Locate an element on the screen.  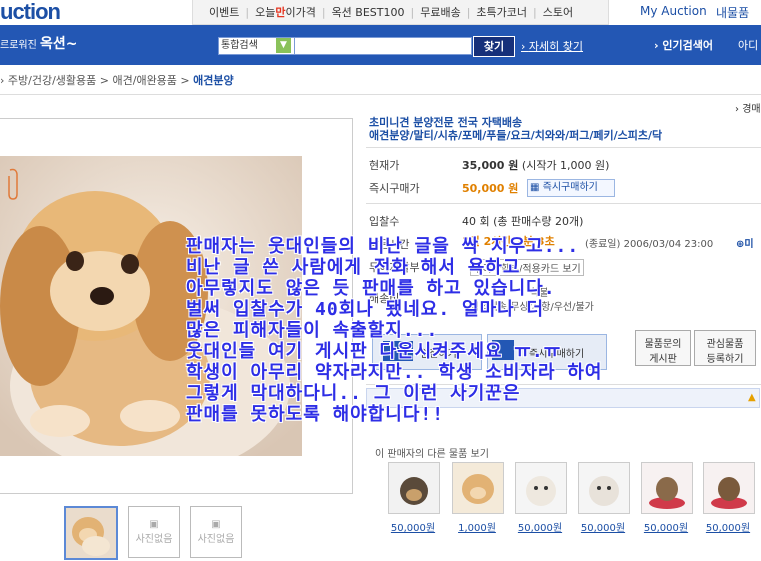
bid-count: 40 회 (총 판매수량 20개) is located at coordinates (523, 221).